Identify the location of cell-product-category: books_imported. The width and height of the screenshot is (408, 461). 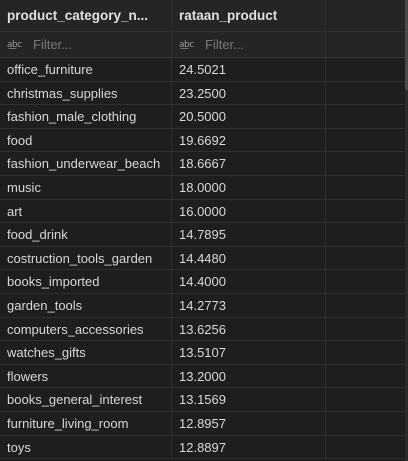
(86, 281).